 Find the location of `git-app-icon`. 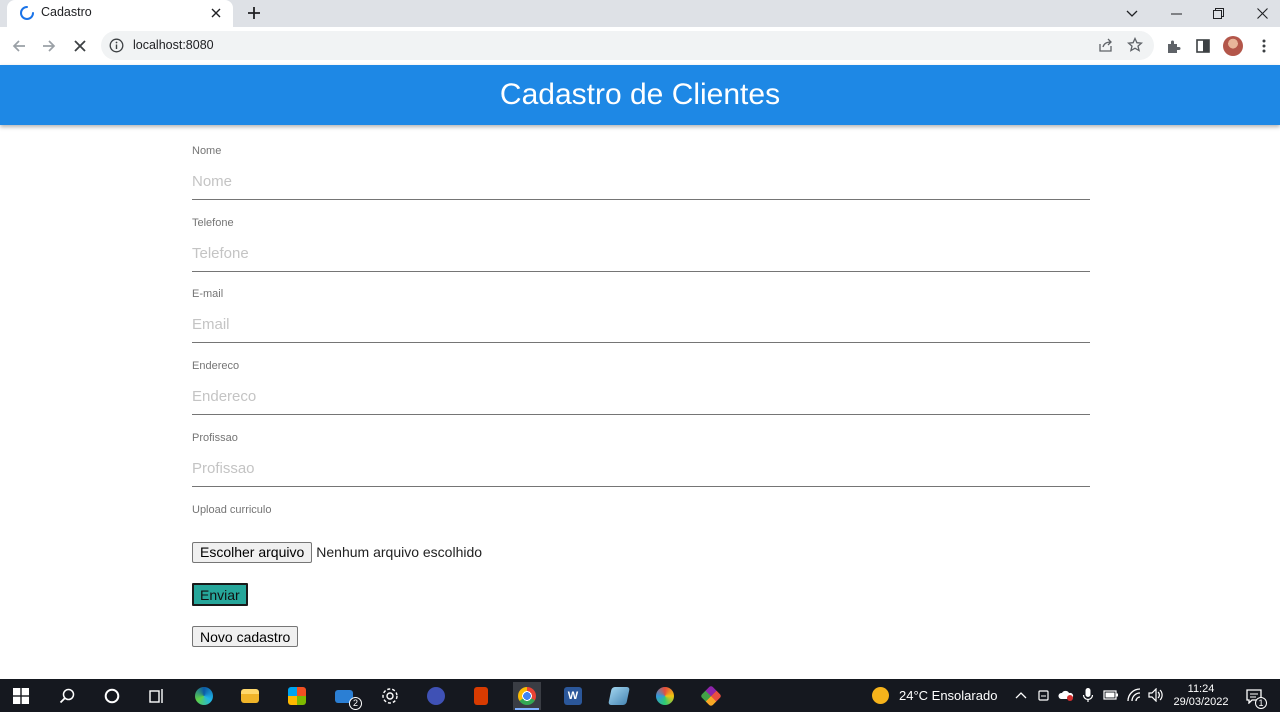

git-app-icon is located at coordinates (711, 696).